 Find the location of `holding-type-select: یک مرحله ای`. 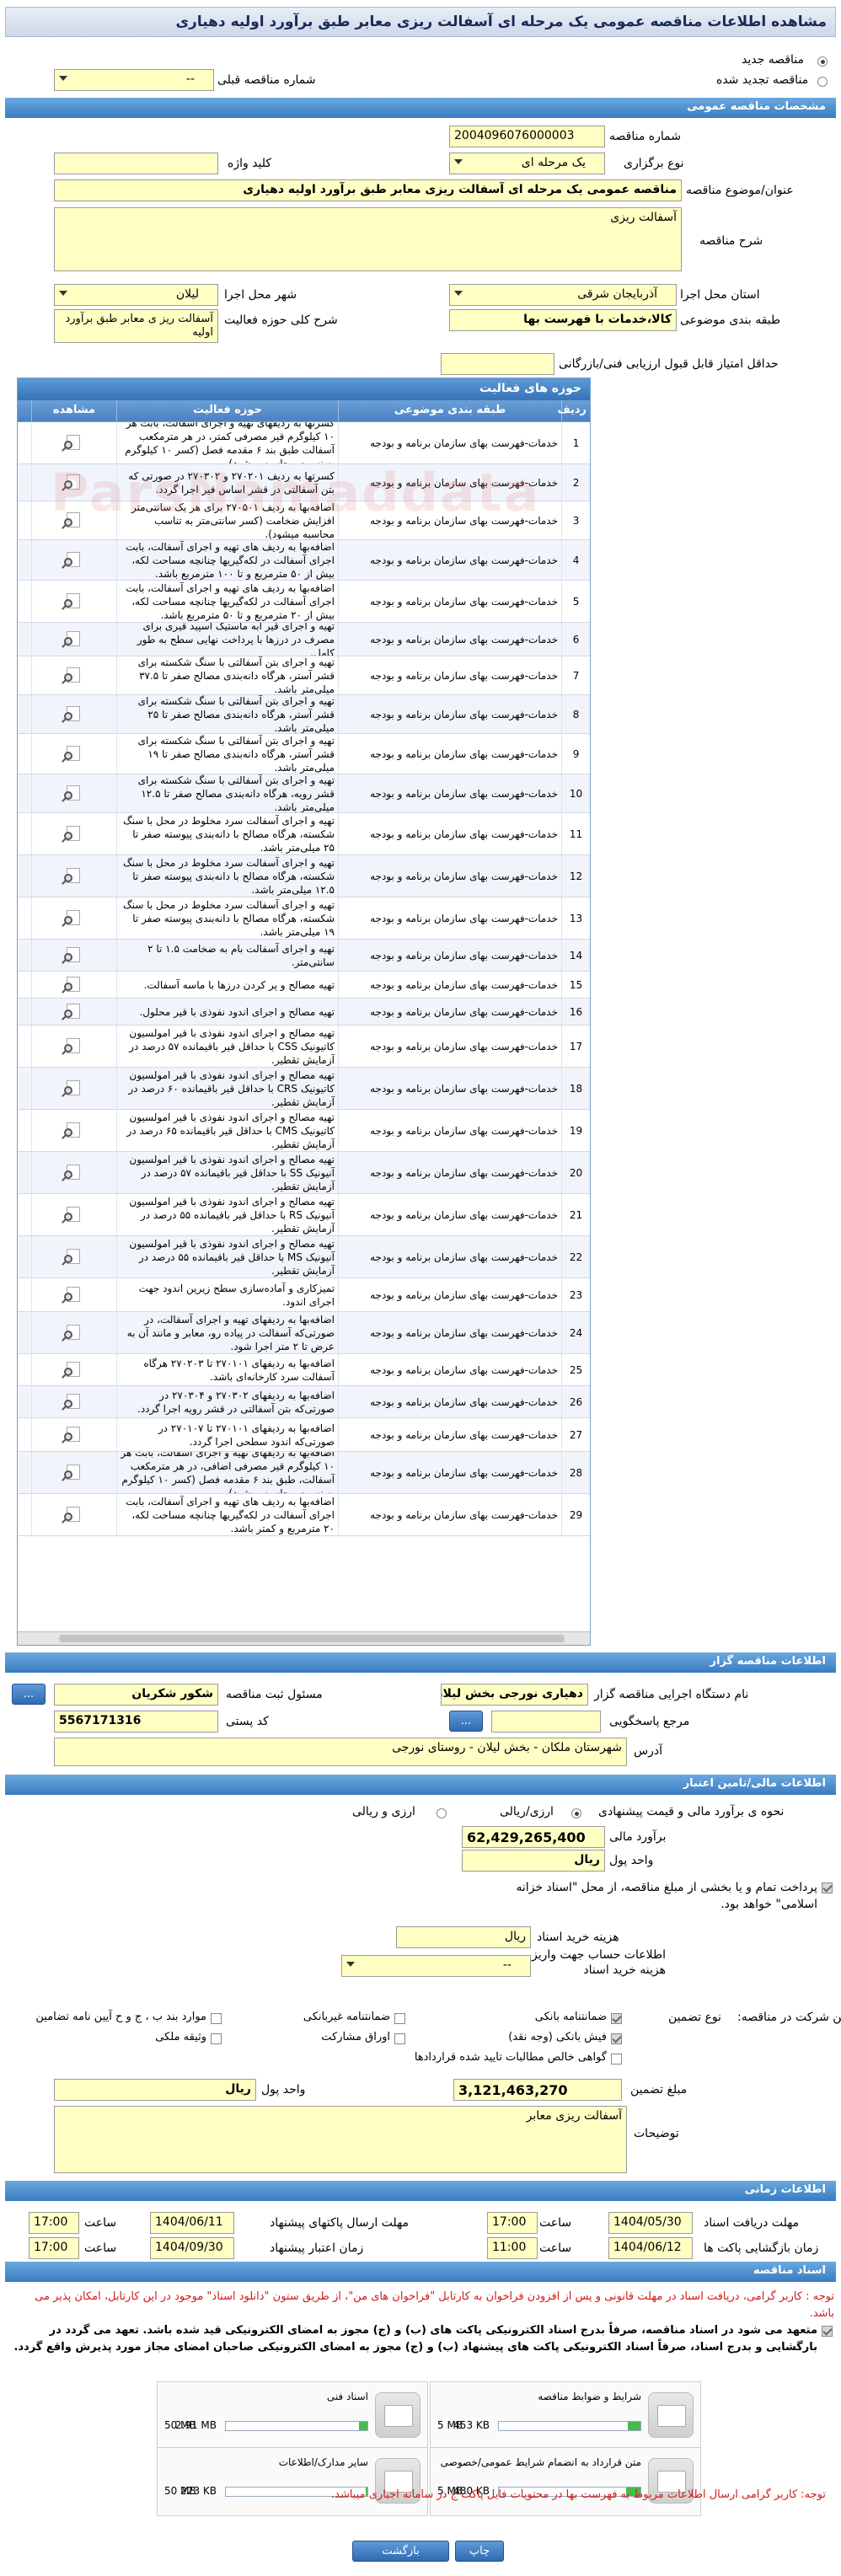

holding-type-select: یک مرحله ای is located at coordinates (527, 163).